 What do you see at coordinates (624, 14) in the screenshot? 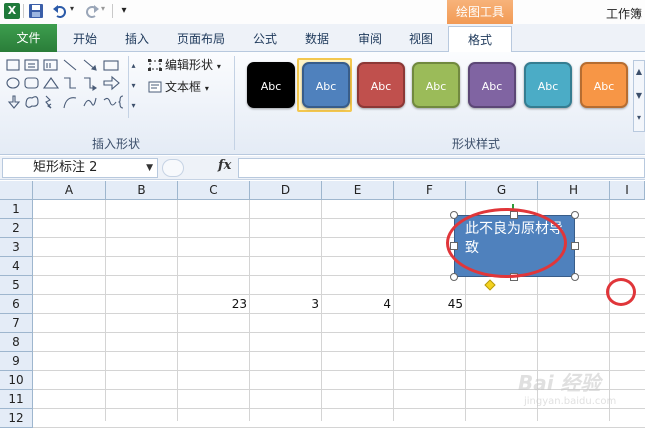
I see `window-title: 工作簿` at bounding box center [624, 14].